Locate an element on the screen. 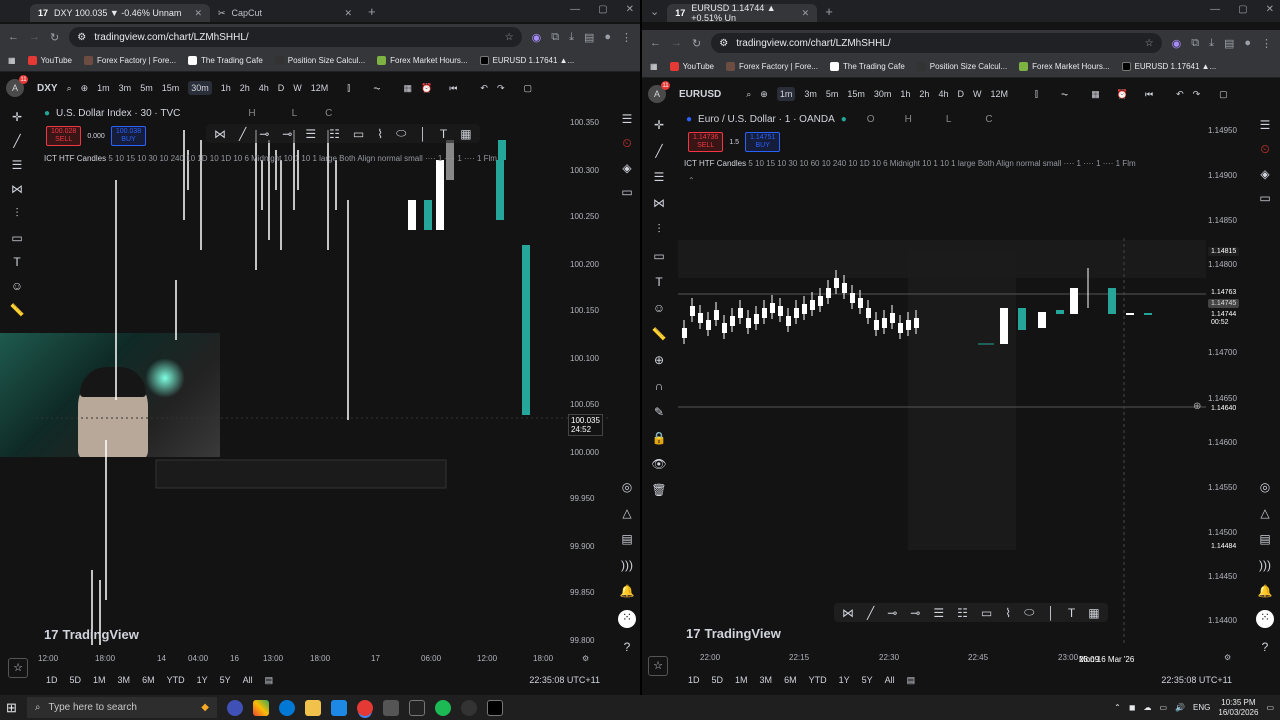  maximize-icon: ▢ is located at coordinates (1242, 9).